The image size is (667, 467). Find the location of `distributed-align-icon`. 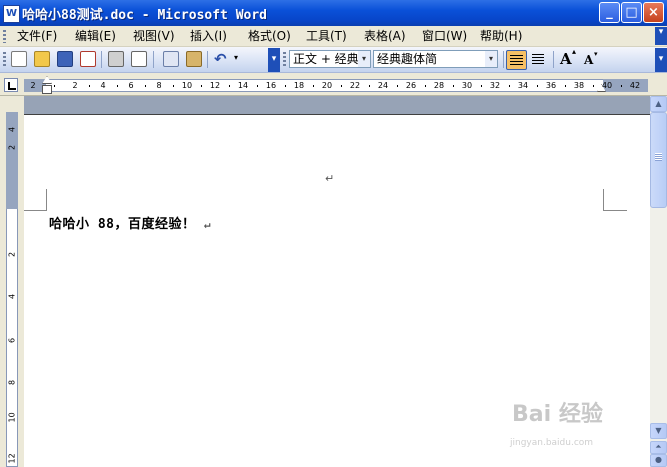

distributed-align-icon is located at coordinates (538, 59).